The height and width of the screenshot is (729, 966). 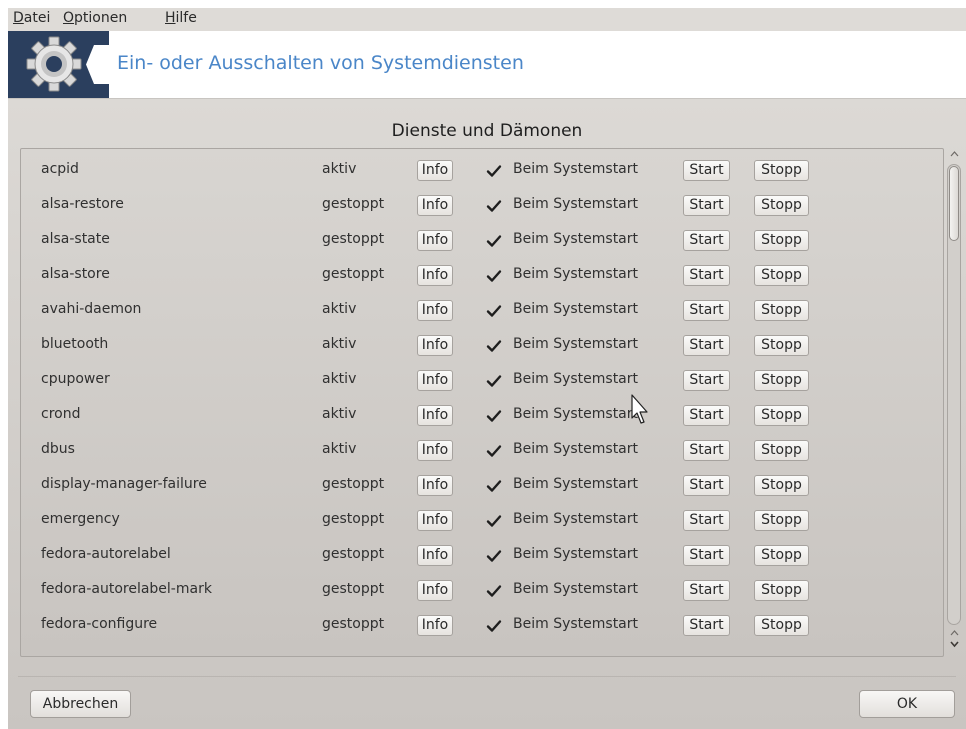 I want to click on vertical-scrollbar, so click(x=954, y=402).